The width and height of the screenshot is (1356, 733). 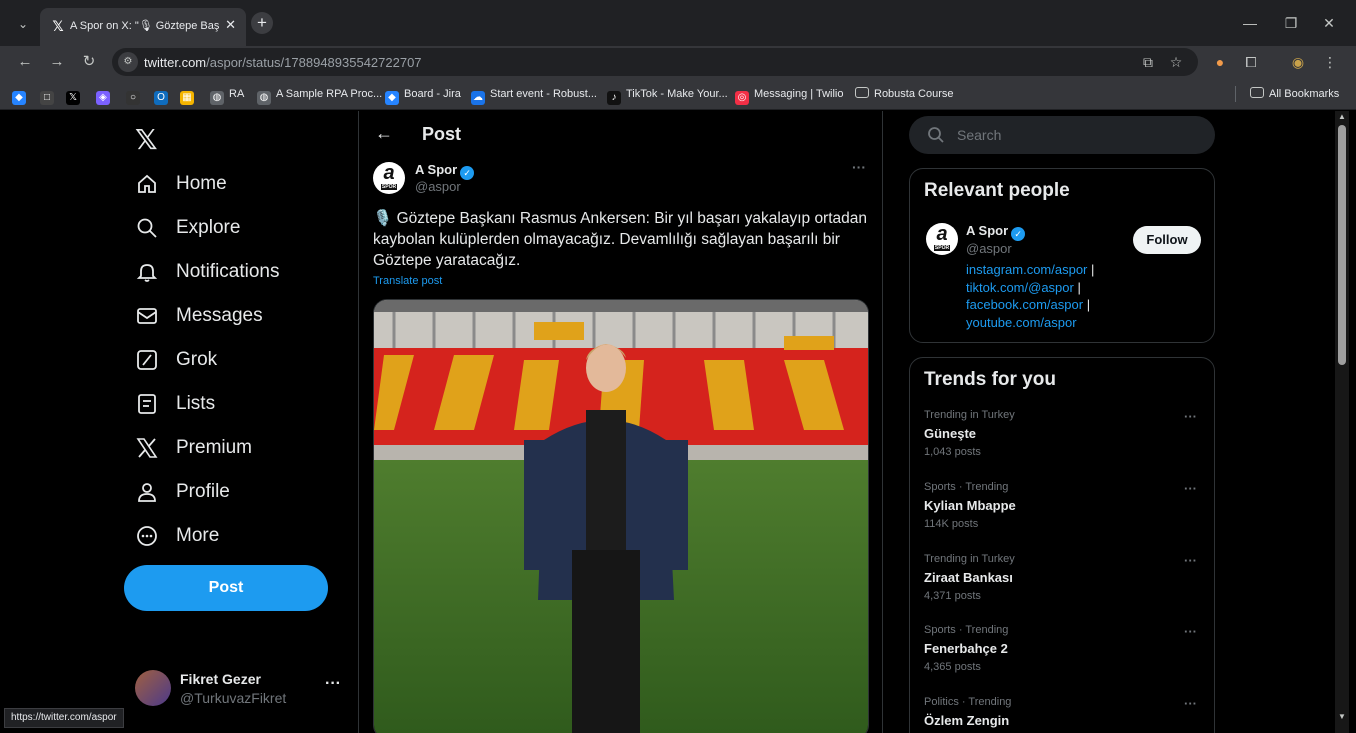 What do you see at coordinates (1028, 304) in the screenshot?
I see `bio-link-facebook: facebook.com/aspor |` at bounding box center [1028, 304].